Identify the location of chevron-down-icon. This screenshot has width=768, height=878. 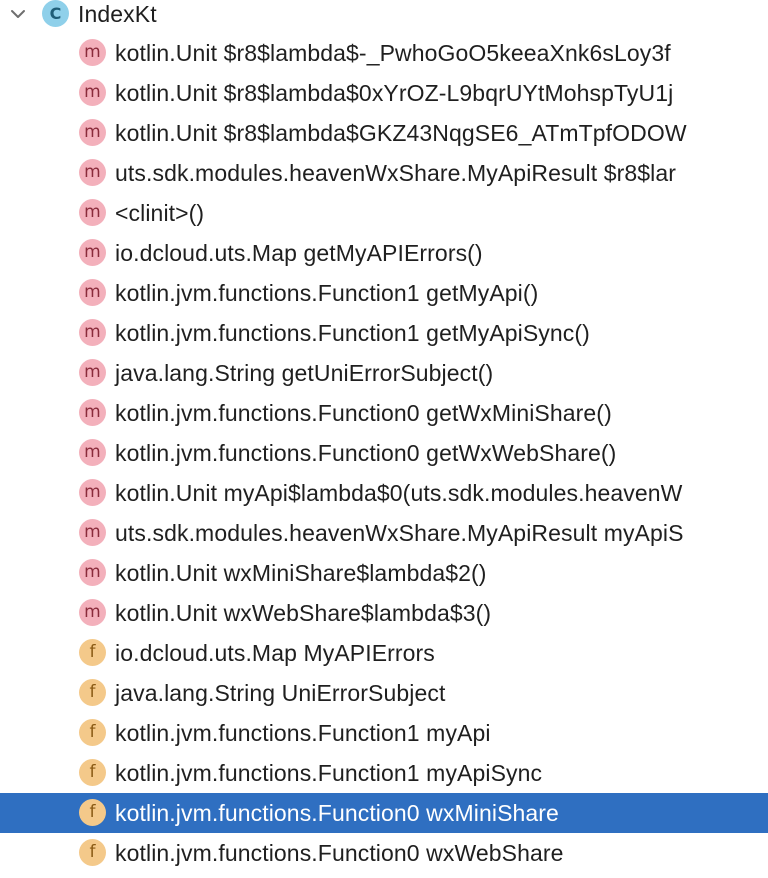
(18, 14).